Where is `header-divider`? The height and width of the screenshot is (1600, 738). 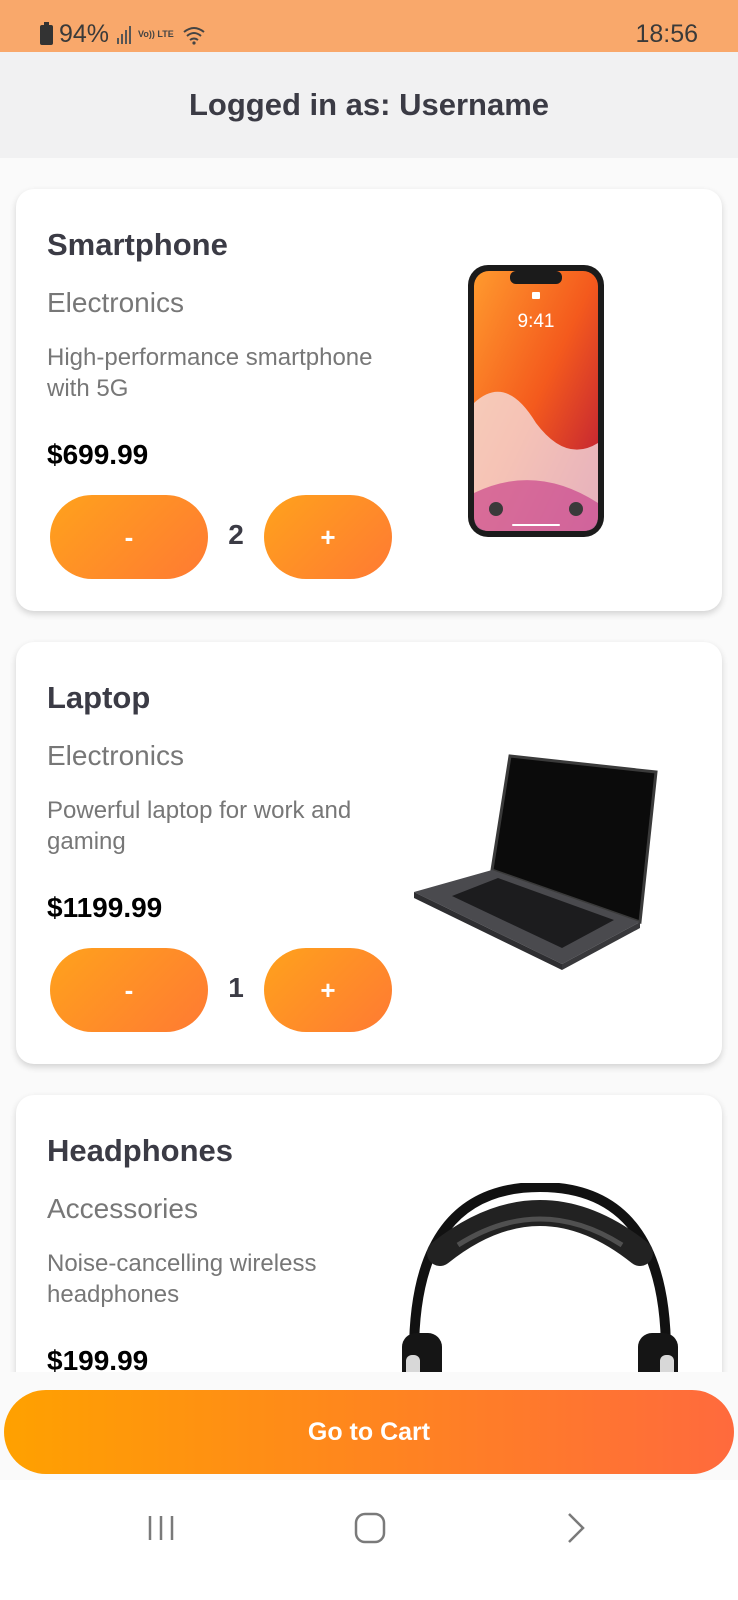
header-divider is located at coordinates (369, 167).